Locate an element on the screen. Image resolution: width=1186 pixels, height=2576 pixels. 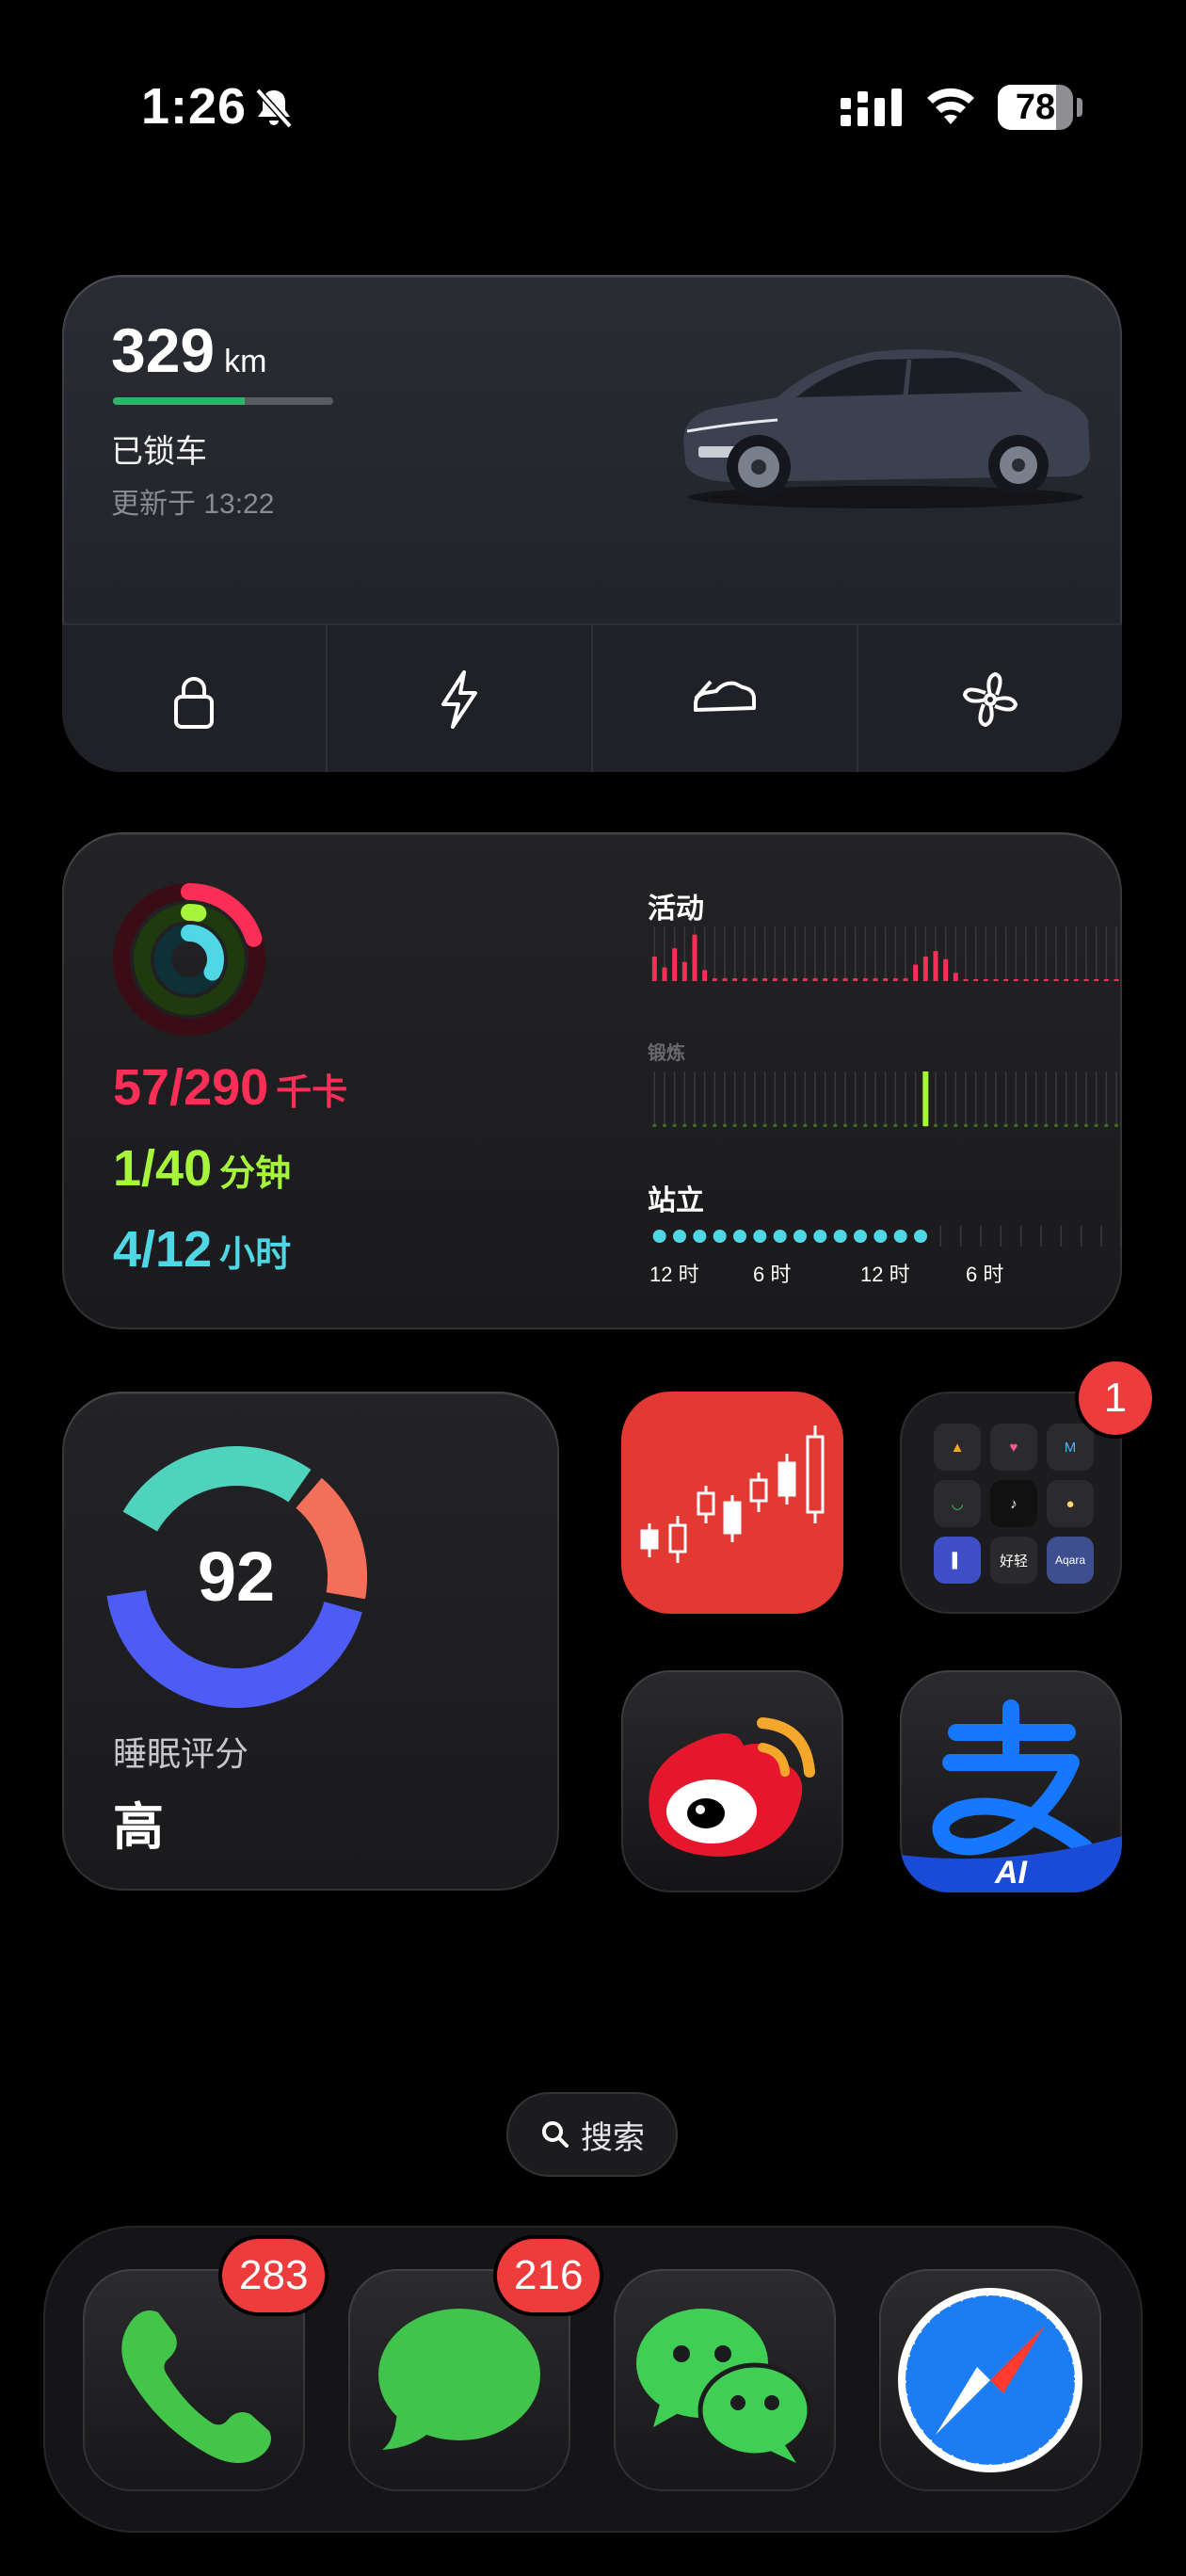
move-hourly-chart is located at coordinates (885, 953).